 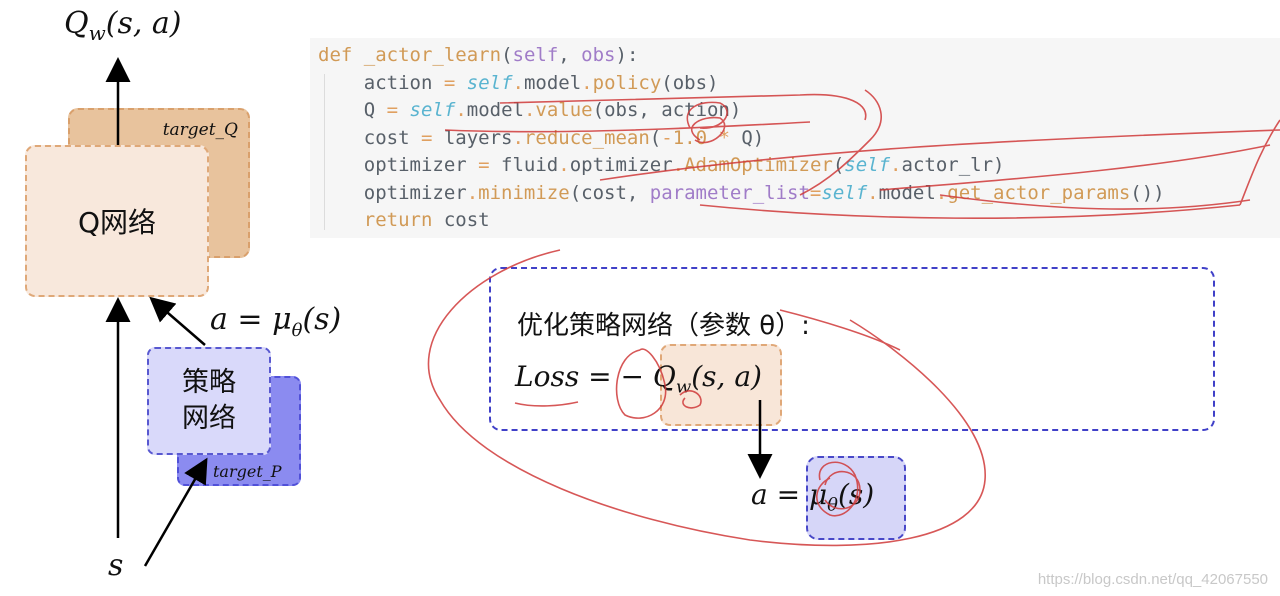 I want to click on code-line: return cost, so click(x=426, y=220).